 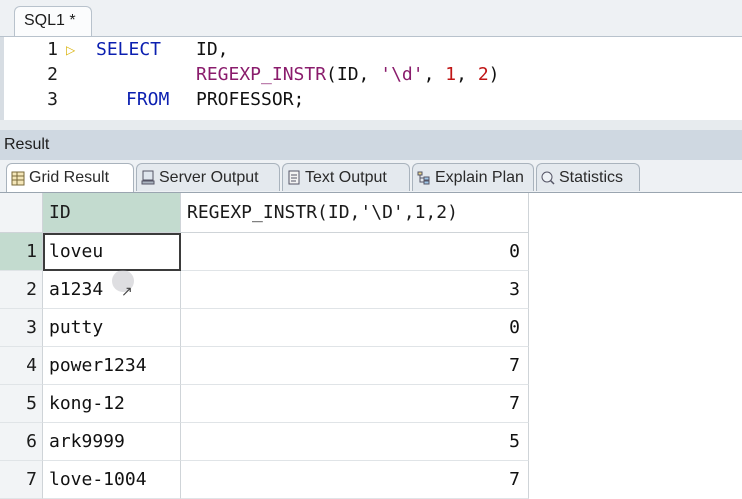 I want to click on cell-id: power1234, so click(x=112, y=366).